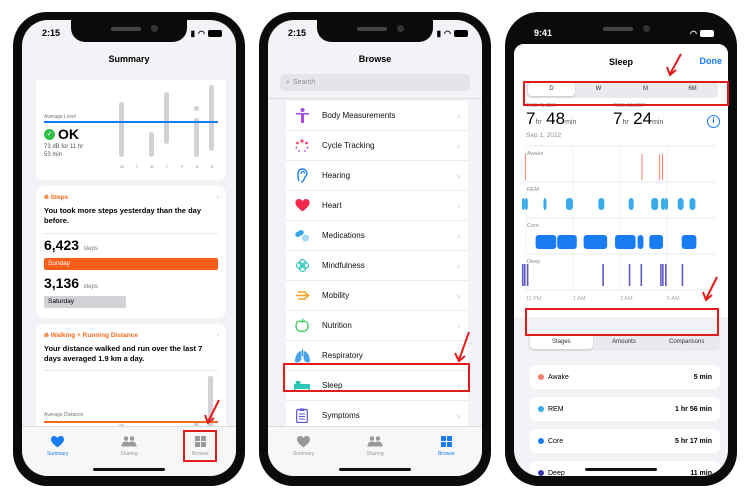 The height and width of the screenshot is (500, 750). What do you see at coordinates (122, 166) in the screenshot?
I see `day-label: M` at bounding box center [122, 166].